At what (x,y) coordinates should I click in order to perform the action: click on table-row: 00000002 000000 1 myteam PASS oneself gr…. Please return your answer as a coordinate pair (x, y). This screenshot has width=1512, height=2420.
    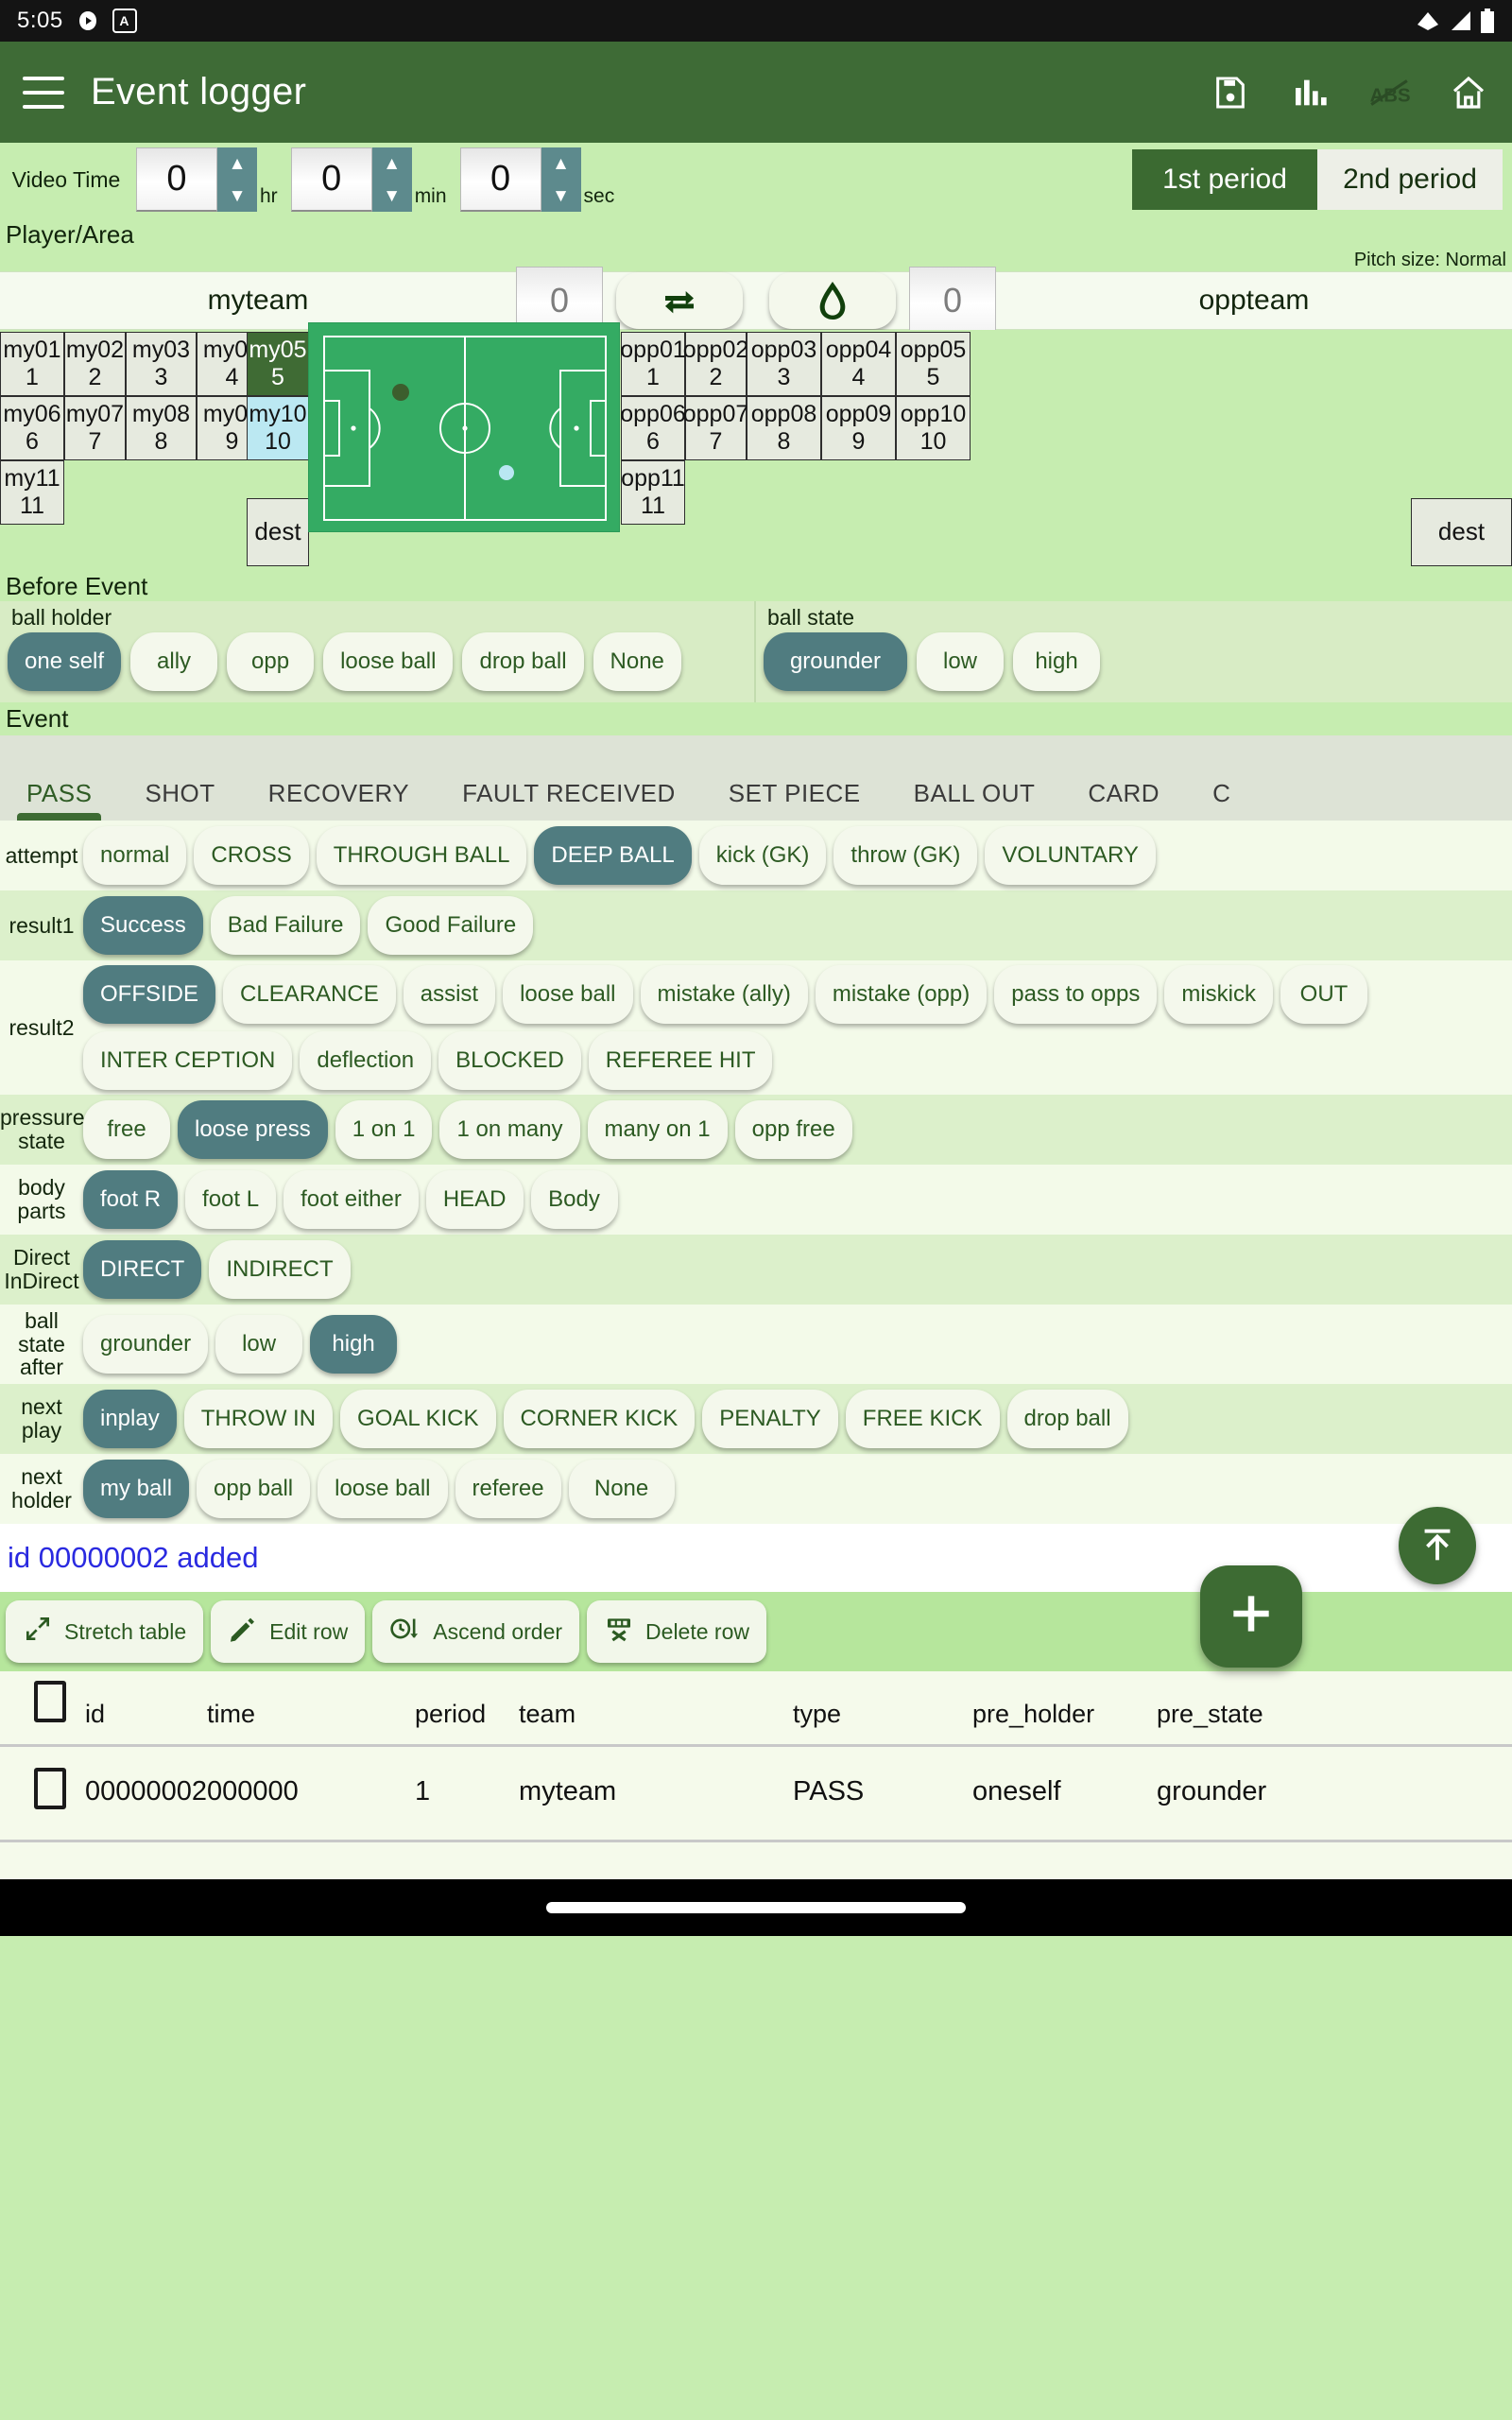
    Looking at the image, I should click on (756, 1793).